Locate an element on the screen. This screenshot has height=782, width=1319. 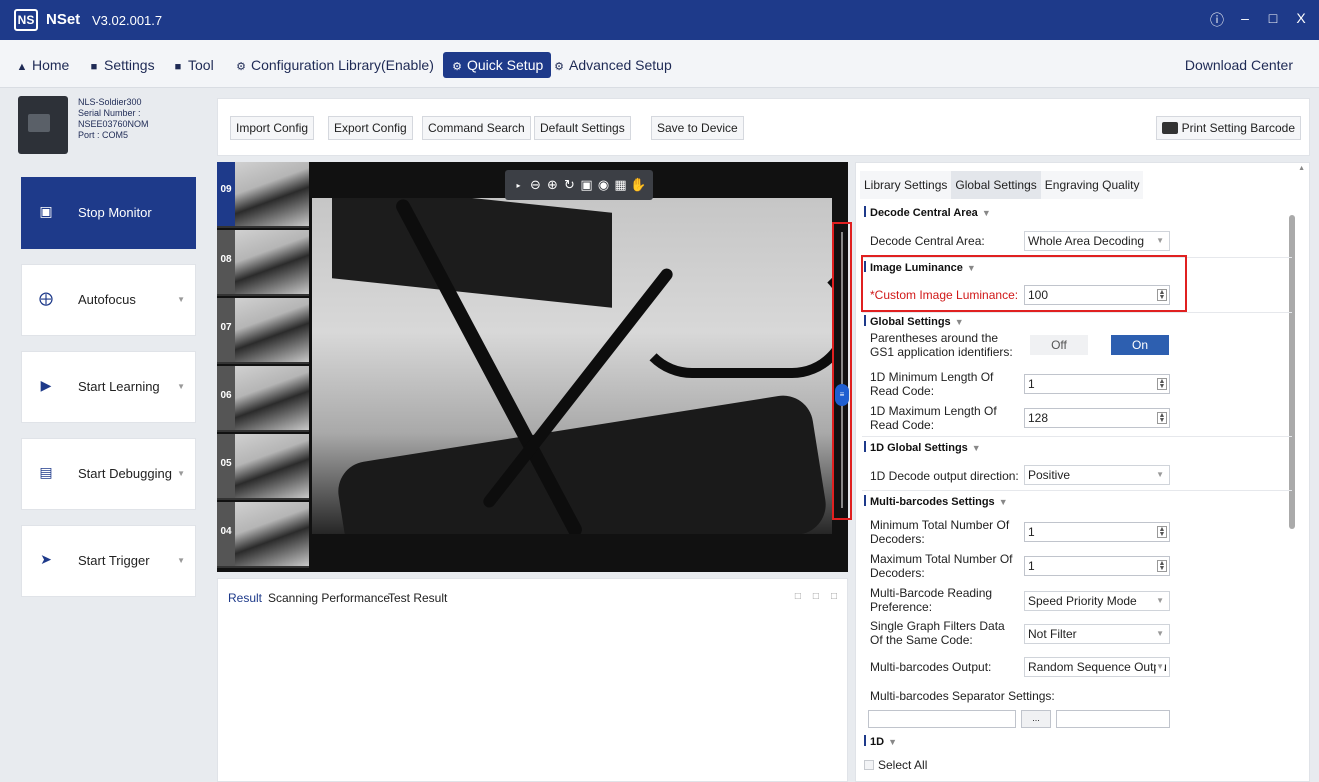
print-setting-barcode-button: Print Setting Barcode is located at coordinates (1228, 128).